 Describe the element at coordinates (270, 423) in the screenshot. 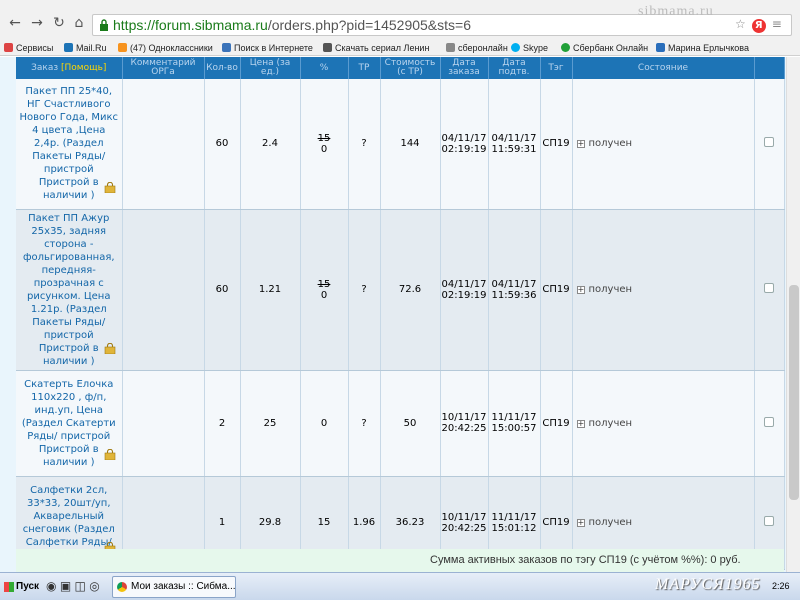

I see `price-cell: 25` at that location.